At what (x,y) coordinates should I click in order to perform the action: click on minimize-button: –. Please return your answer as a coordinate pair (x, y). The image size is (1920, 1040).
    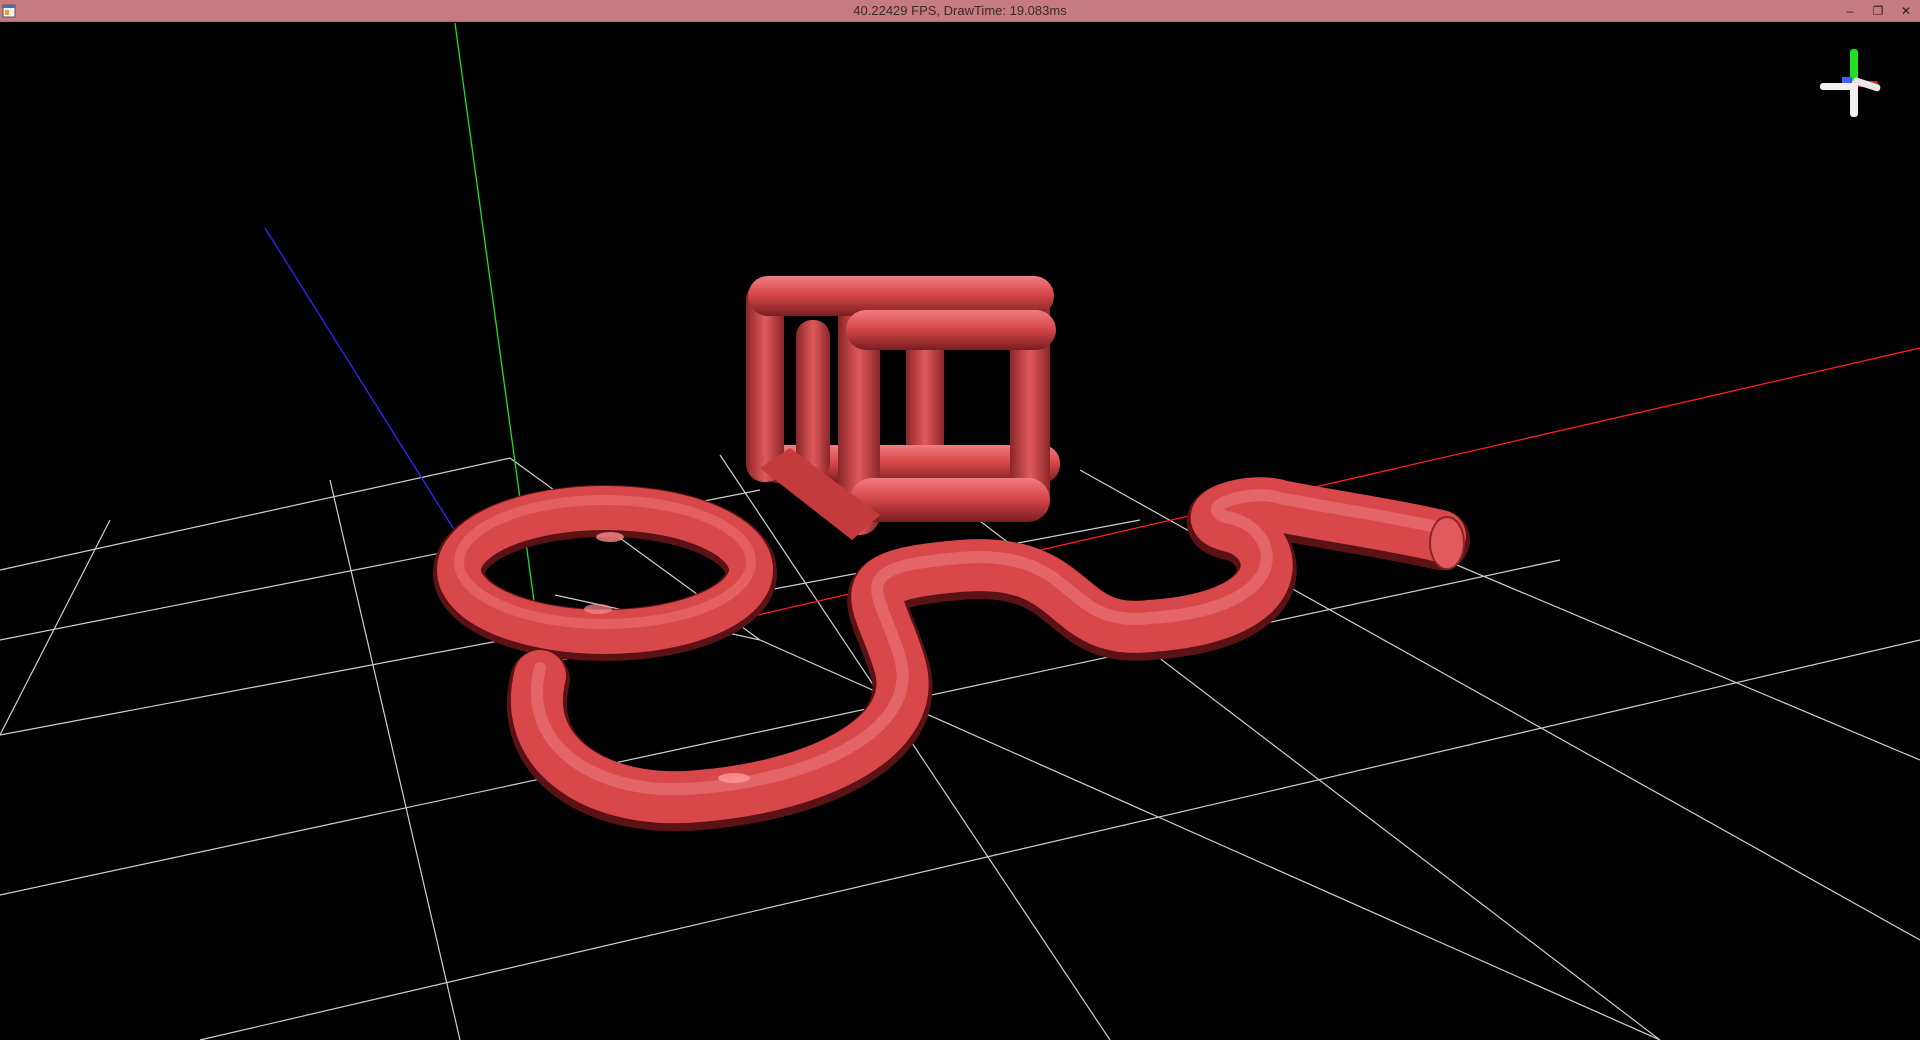
    Looking at the image, I should click on (1850, 11).